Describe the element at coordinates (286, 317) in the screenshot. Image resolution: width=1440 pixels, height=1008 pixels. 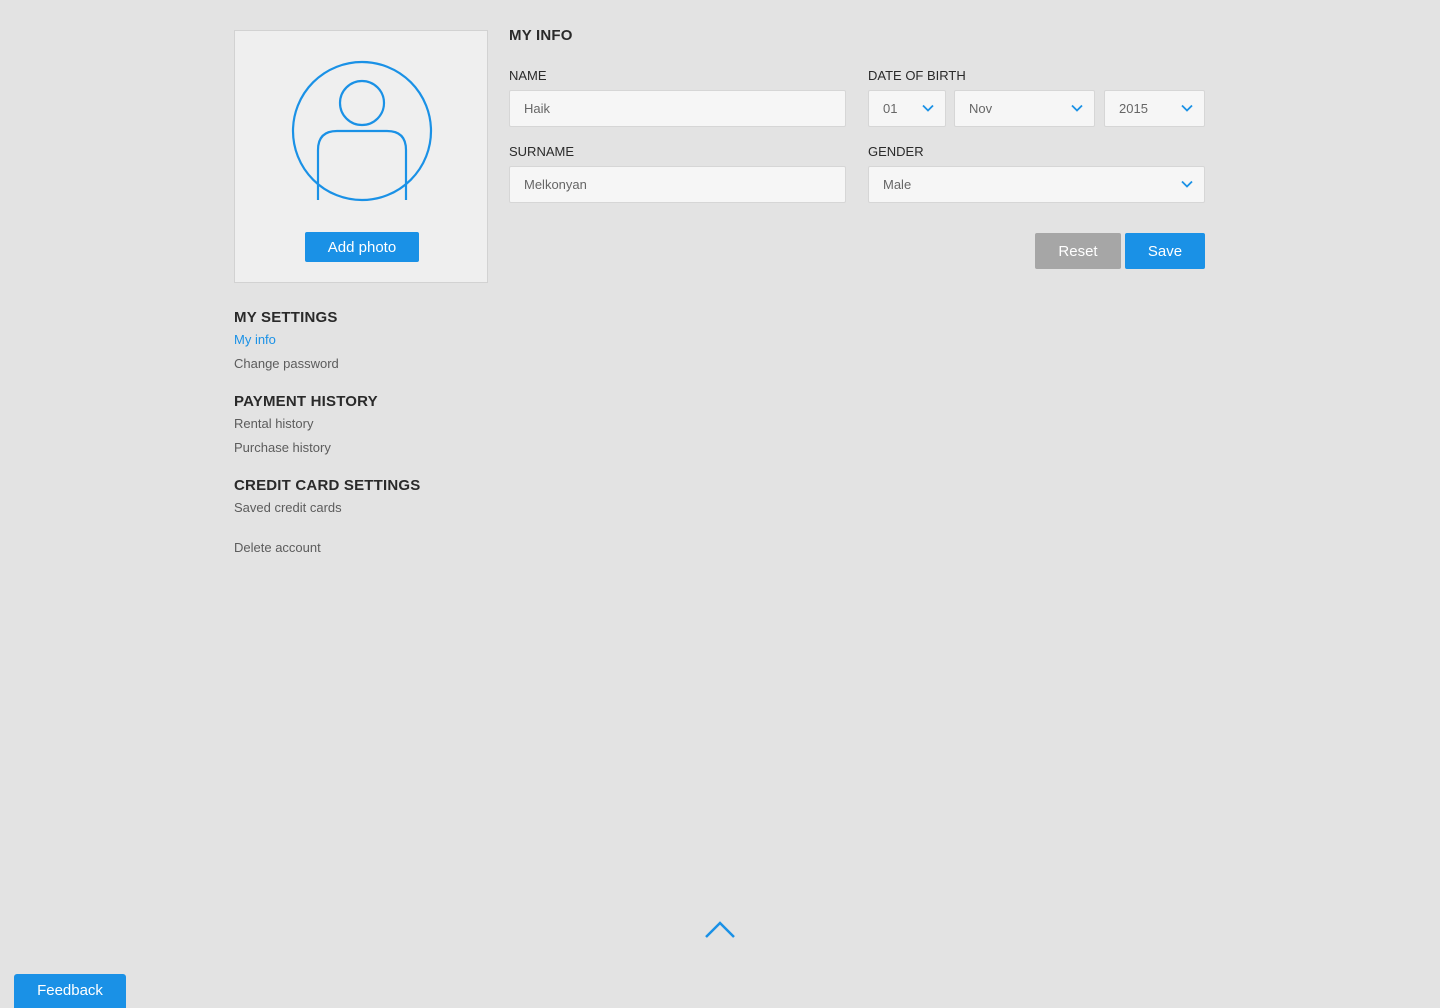
I see `menu-heading-my-settings: MY SETTINGS` at that location.